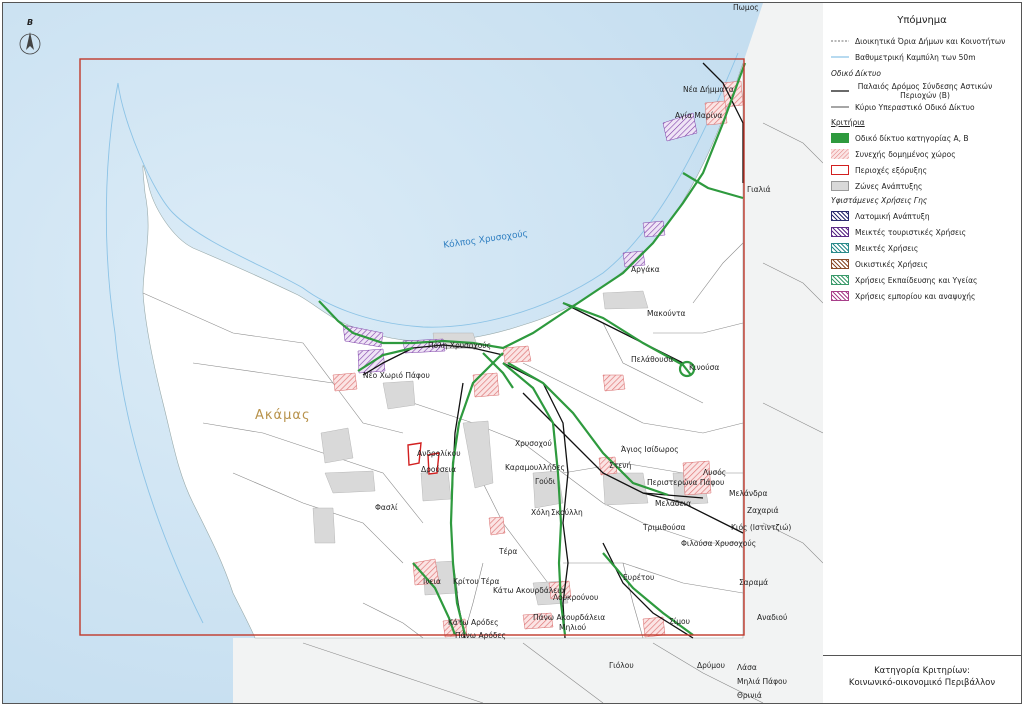 This screenshot has height=706, width=1024. Describe the element at coordinates (856, 73) in the screenshot. I see `legend-road-network-heading: Οδικό Δίκτυο` at that location.